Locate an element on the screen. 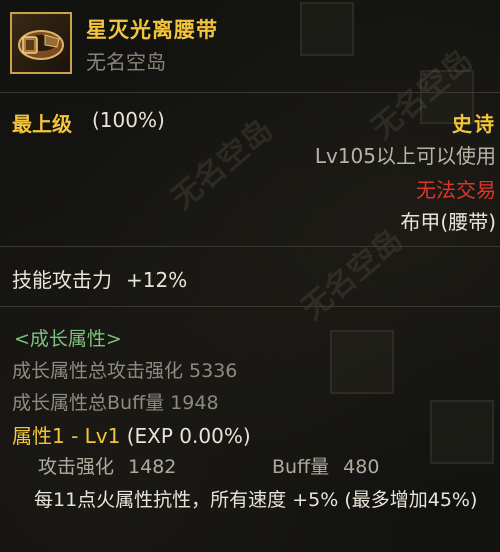  attribute-effect: 每11点火属性抗性，所有速度 +5% (最多增加45%) is located at coordinates (256, 500).